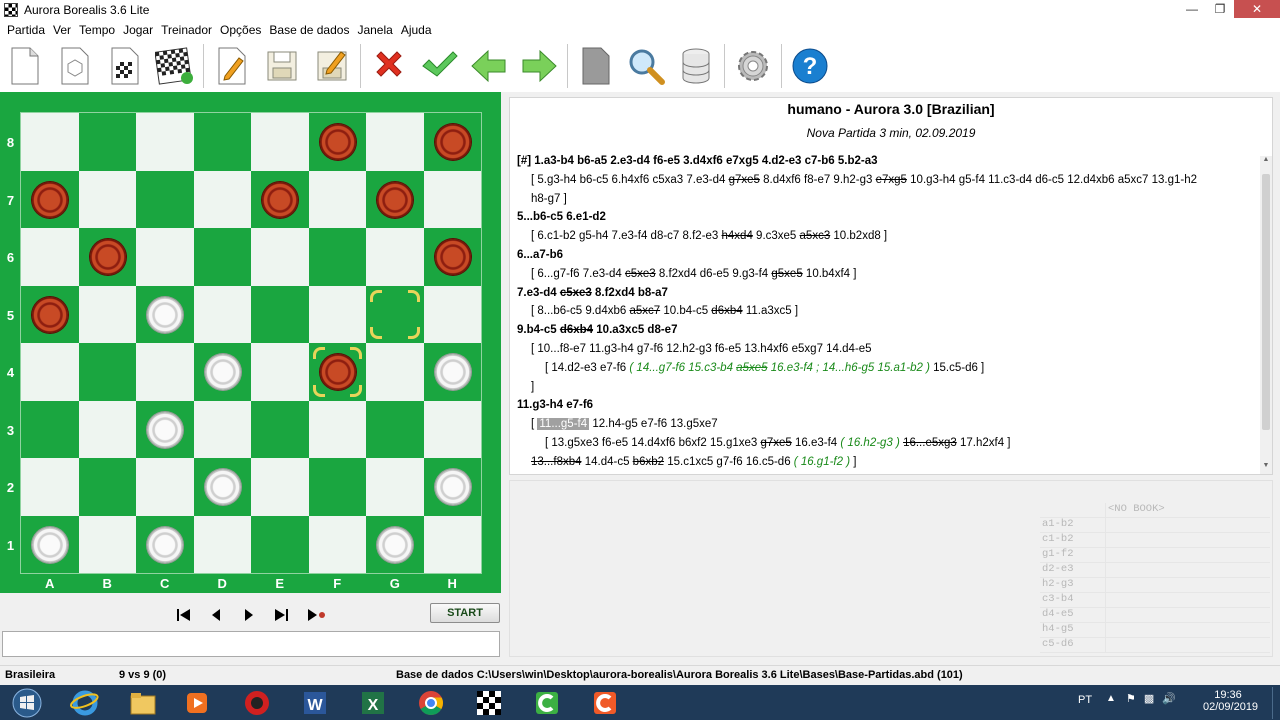 The height and width of the screenshot is (720, 1280). What do you see at coordinates (85, 703) in the screenshot?
I see `internet-explorer-icon` at bounding box center [85, 703].